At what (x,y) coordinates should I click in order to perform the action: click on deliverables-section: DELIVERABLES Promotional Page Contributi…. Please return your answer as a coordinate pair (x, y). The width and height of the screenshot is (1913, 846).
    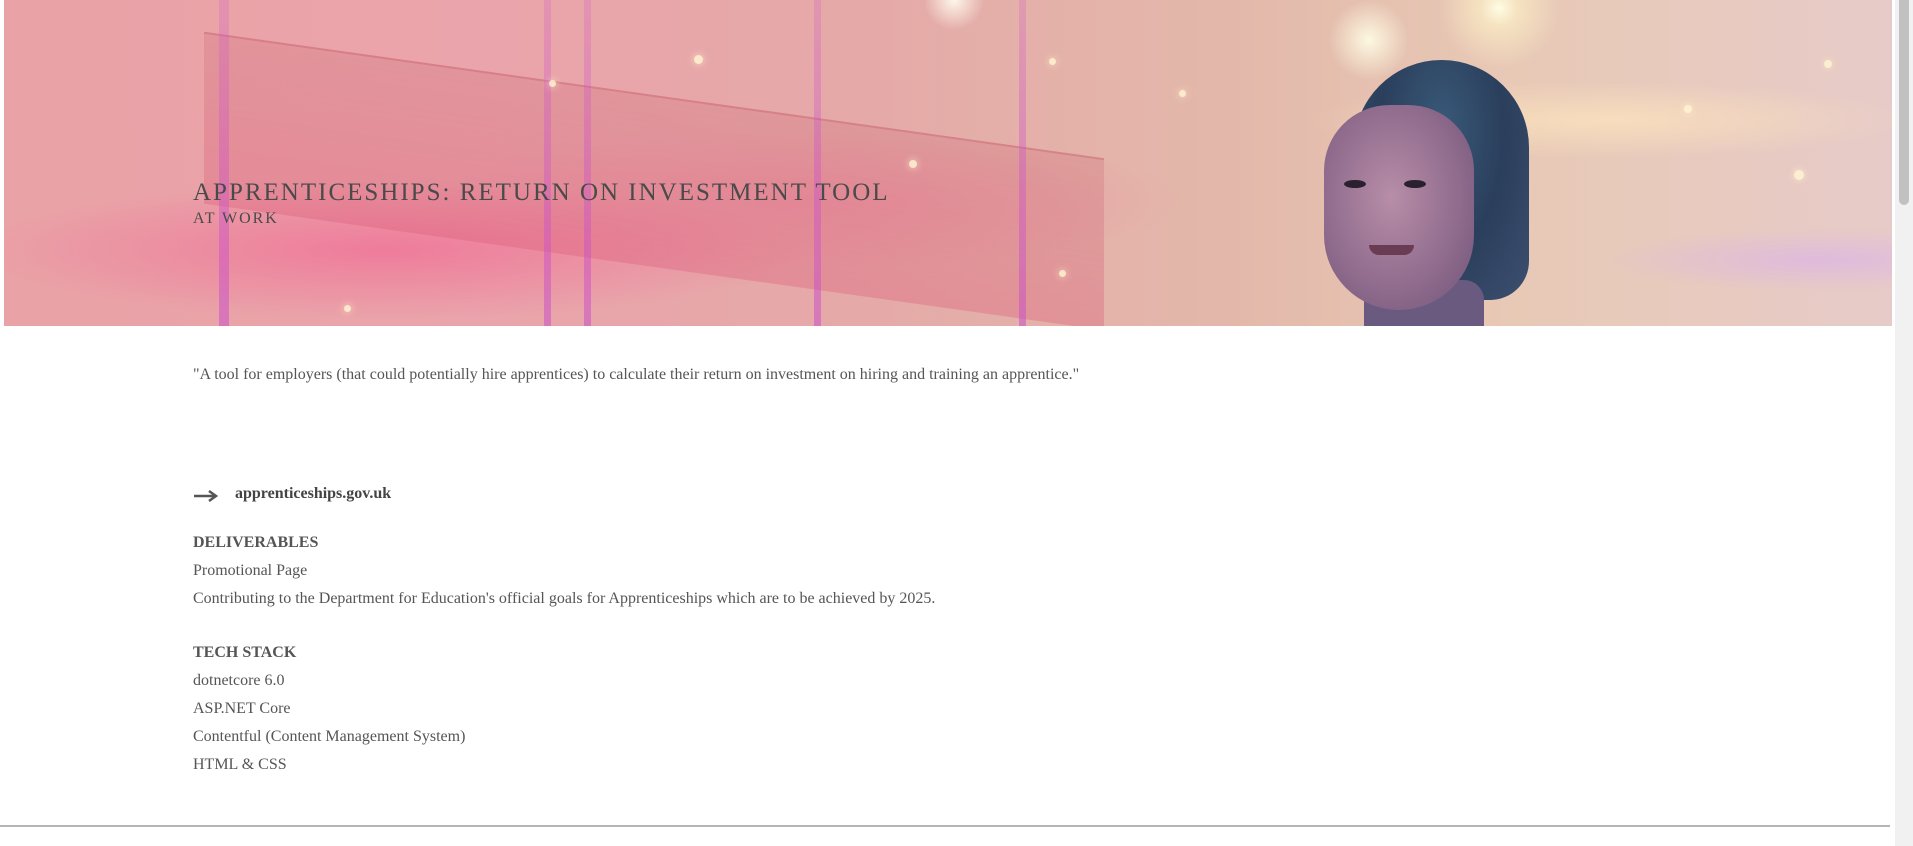
    Looking at the image, I should click on (564, 571).